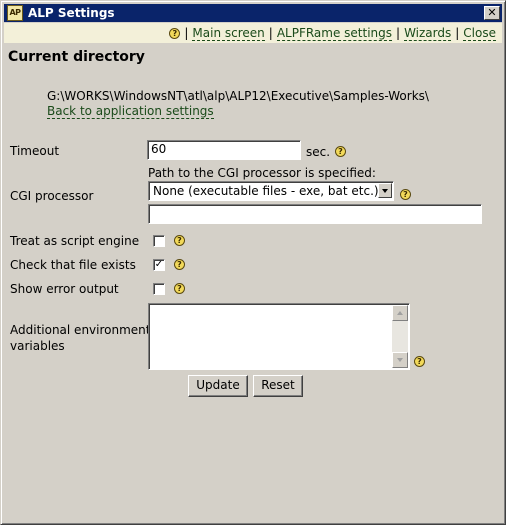 The height and width of the screenshot is (525, 506). Describe the element at coordinates (179, 288) in the screenshot. I see `error-output-help-icon: ?` at that location.